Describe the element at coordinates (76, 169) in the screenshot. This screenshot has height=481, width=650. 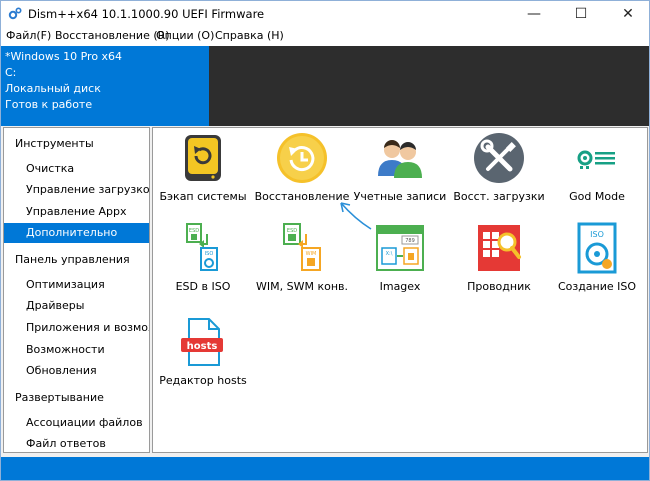
I see `sidebar-item-cleanup: Очистка` at that location.